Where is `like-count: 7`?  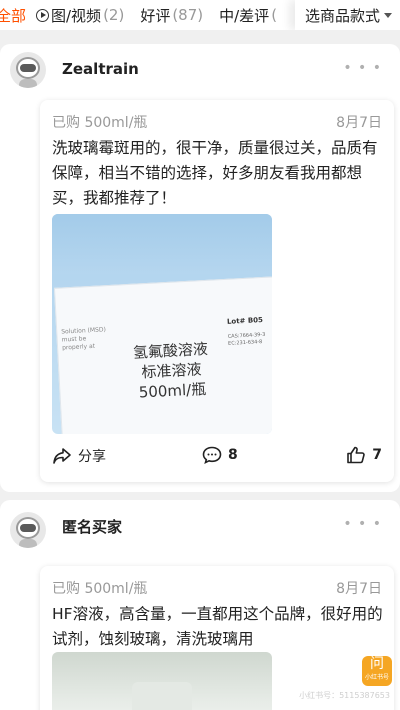 like-count: 7 is located at coordinates (377, 455).